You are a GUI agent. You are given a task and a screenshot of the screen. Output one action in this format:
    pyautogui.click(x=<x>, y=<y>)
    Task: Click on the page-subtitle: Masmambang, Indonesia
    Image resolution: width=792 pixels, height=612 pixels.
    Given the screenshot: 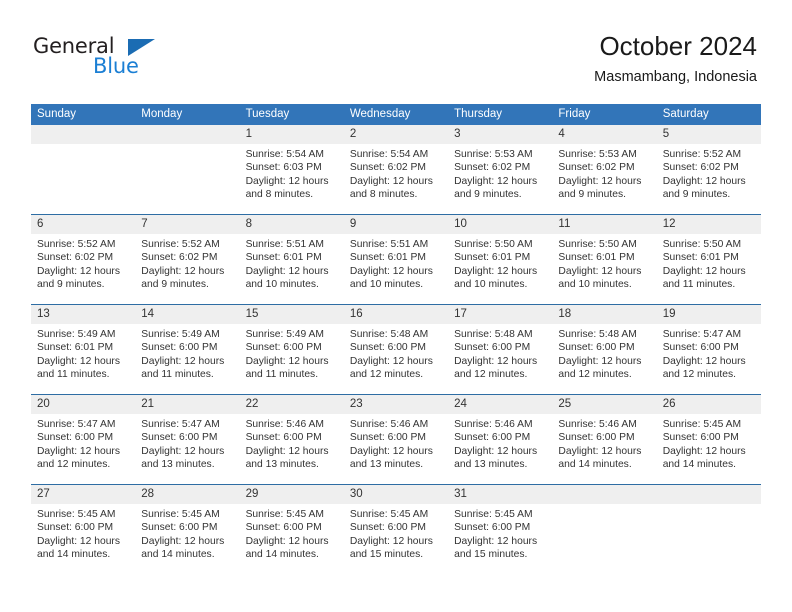 What is the action you would take?
    pyautogui.click(x=675, y=77)
    